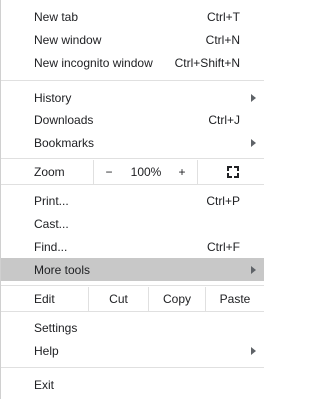  Describe the element at coordinates (224, 119) in the screenshot. I see `menu-item-shortcut: Ctrl+J` at that location.